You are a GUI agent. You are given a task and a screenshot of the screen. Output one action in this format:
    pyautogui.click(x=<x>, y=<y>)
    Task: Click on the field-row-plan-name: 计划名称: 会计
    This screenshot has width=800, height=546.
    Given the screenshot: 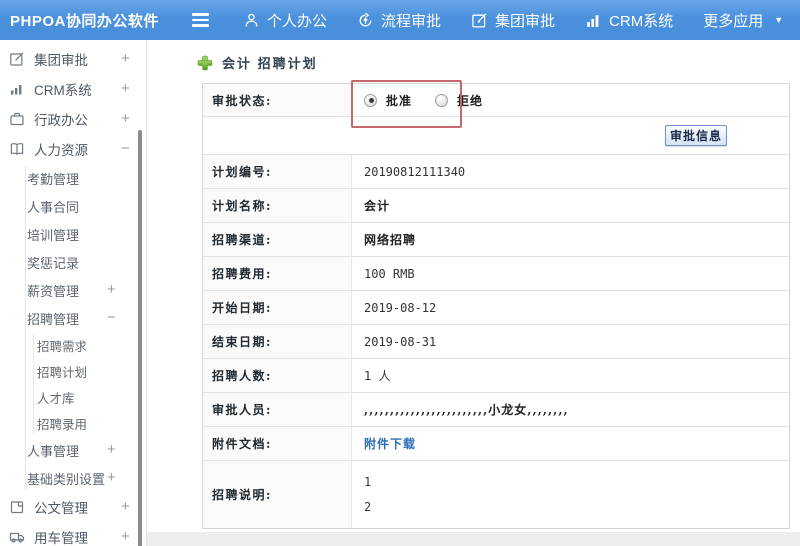 What is the action you would take?
    pyautogui.click(x=496, y=205)
    